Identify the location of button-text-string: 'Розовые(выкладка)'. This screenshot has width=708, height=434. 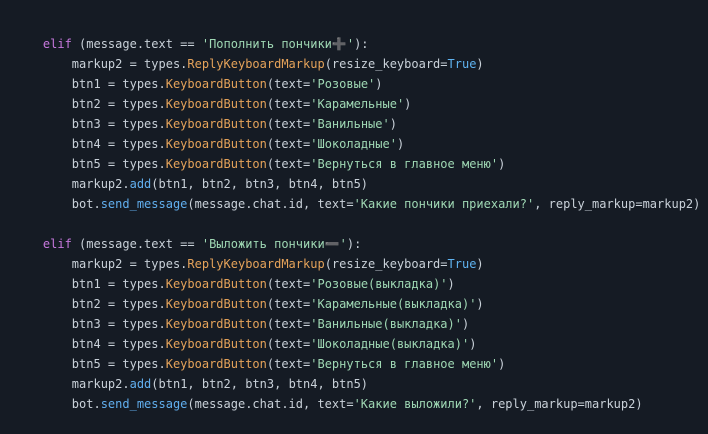
(379, 284).